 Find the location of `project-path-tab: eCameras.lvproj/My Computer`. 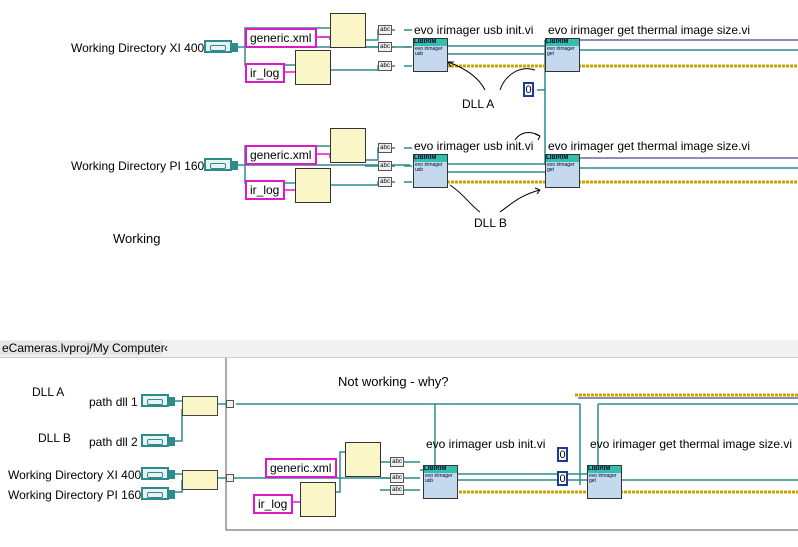

project-path-tab: eCameras.lvproj/My Computer is located at coordinates (82, 348).